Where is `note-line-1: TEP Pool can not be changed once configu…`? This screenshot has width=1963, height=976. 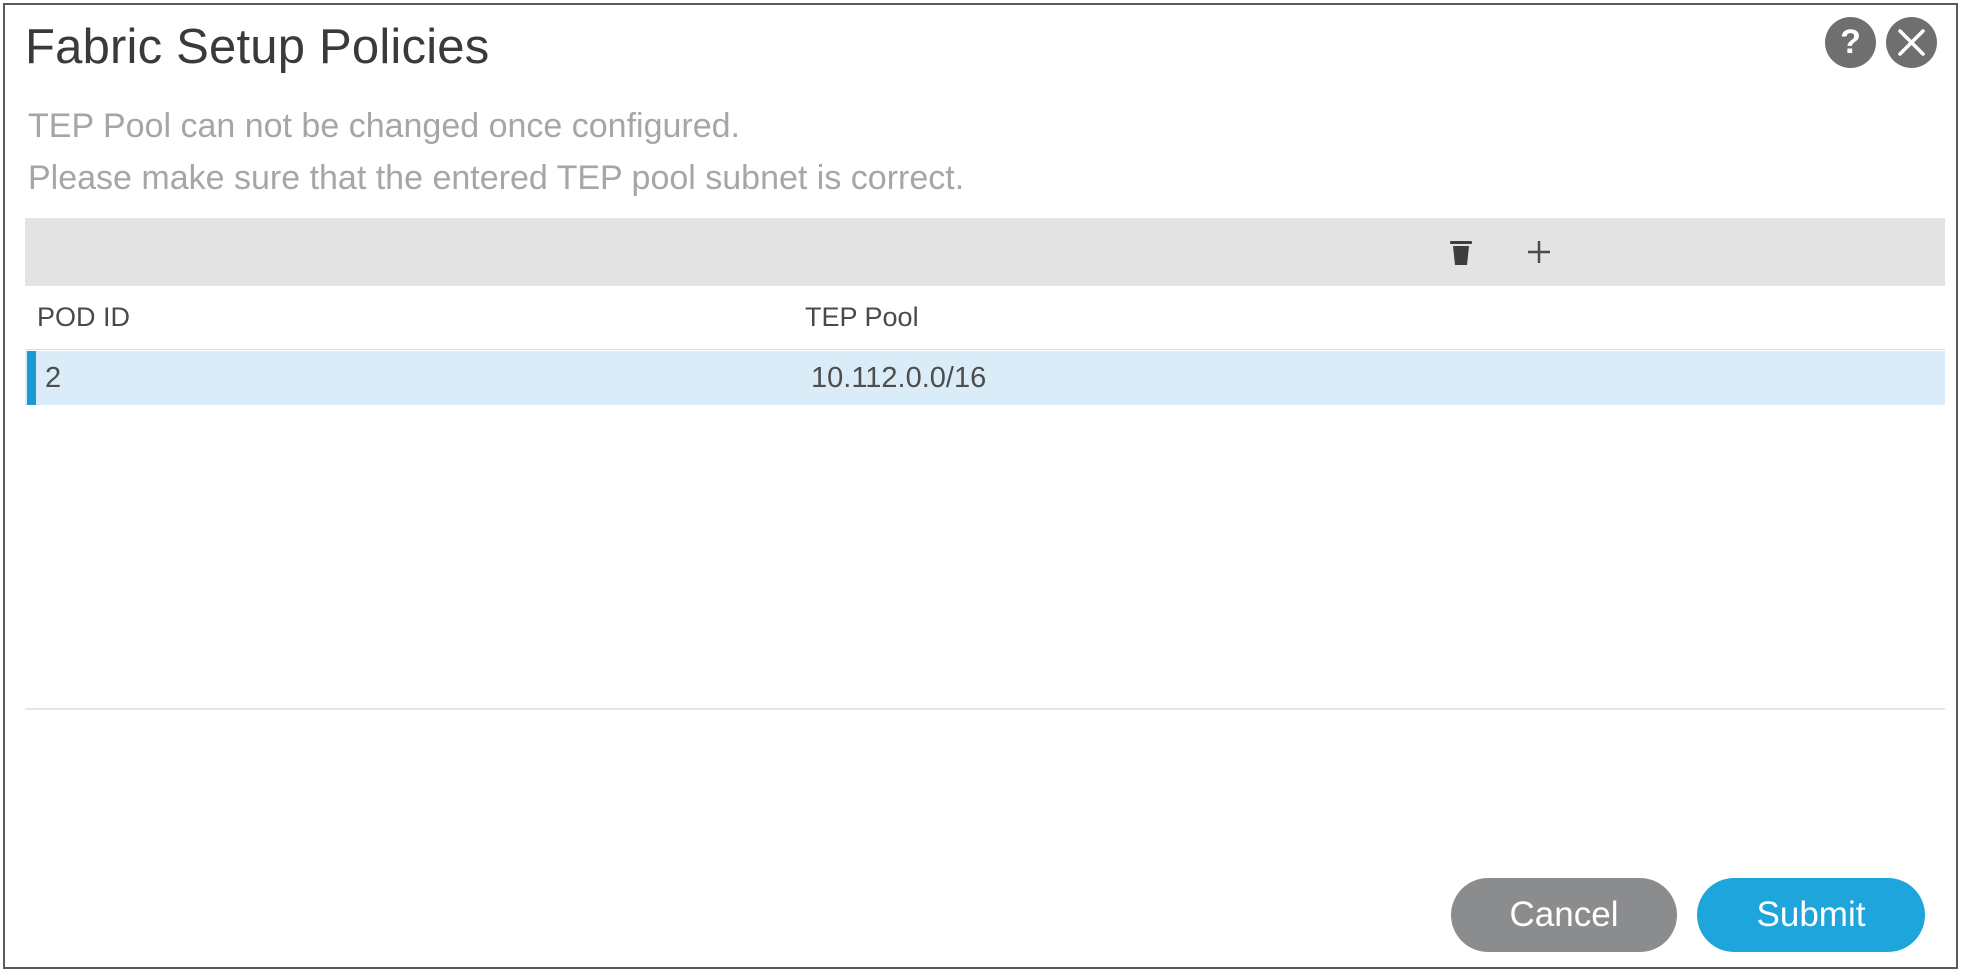 note-line-1: TEP Pool can not be changed once configu… is located at coordinates (384, 126).